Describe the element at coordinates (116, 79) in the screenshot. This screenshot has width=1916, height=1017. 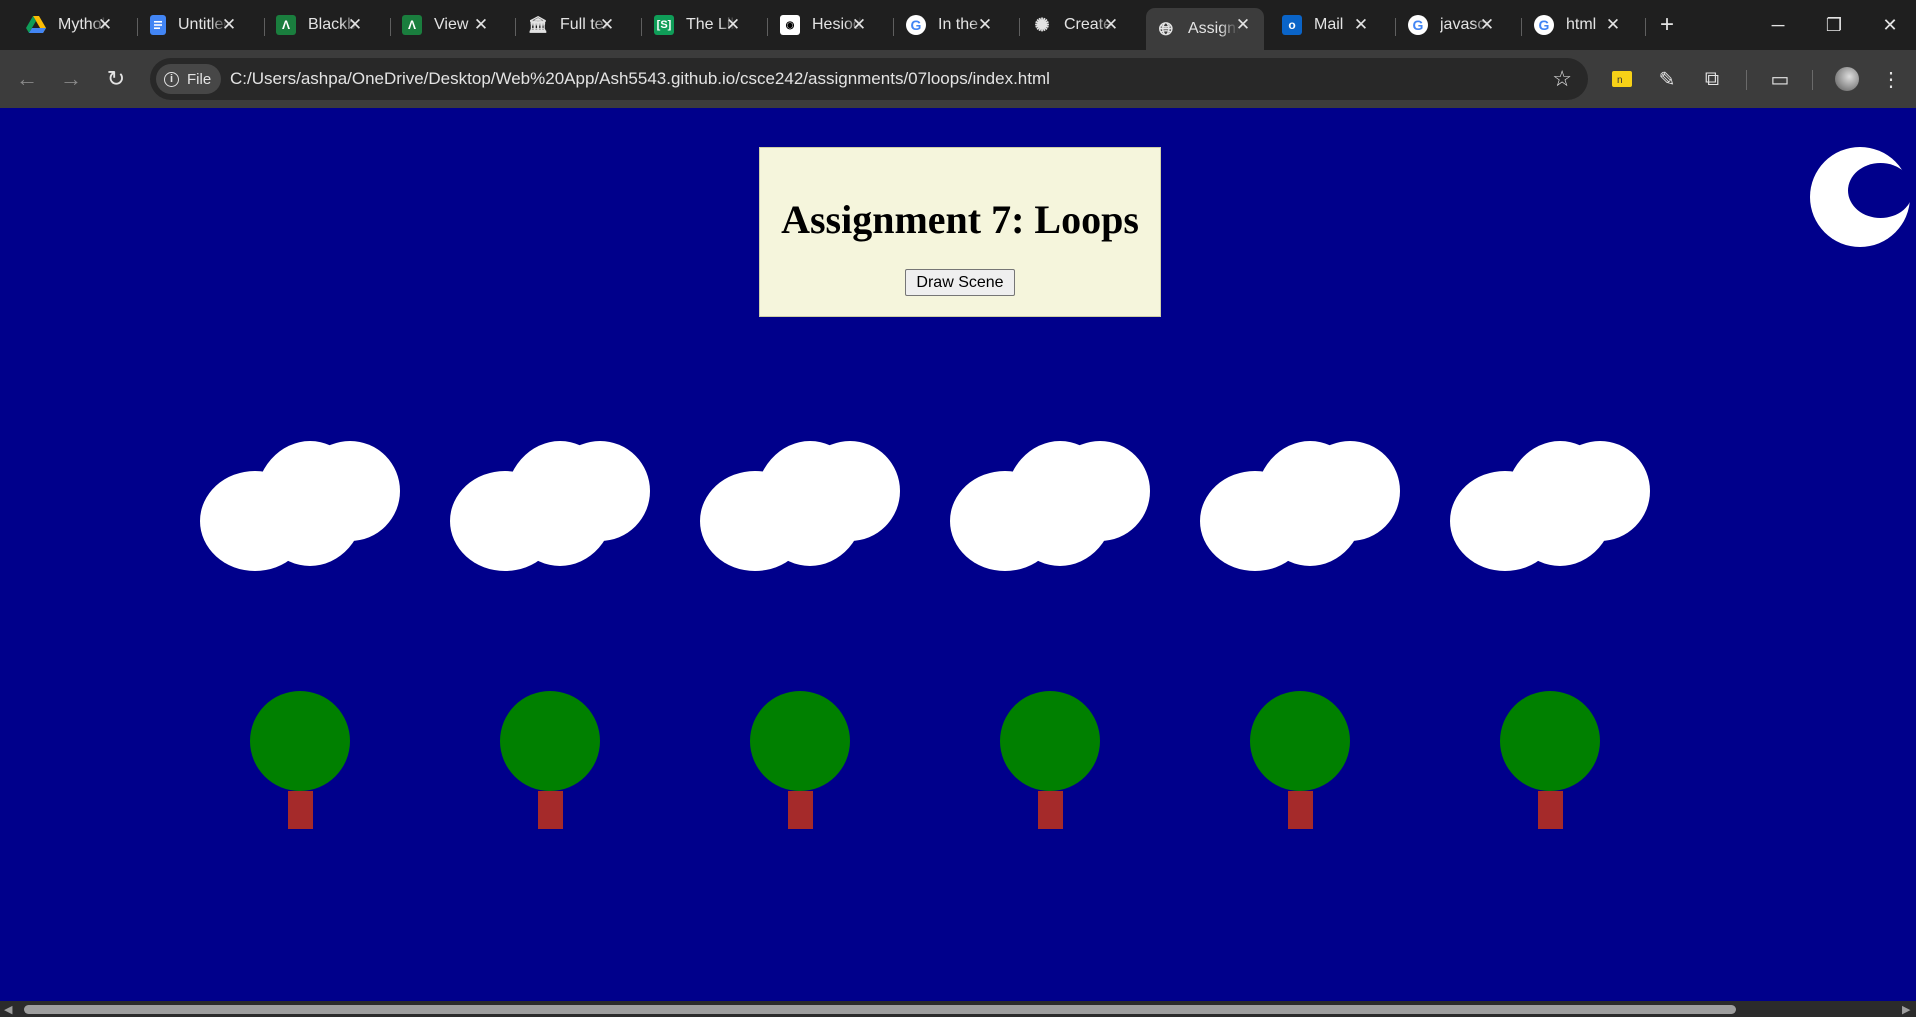
I see `reload-icon: ↻` at that location.